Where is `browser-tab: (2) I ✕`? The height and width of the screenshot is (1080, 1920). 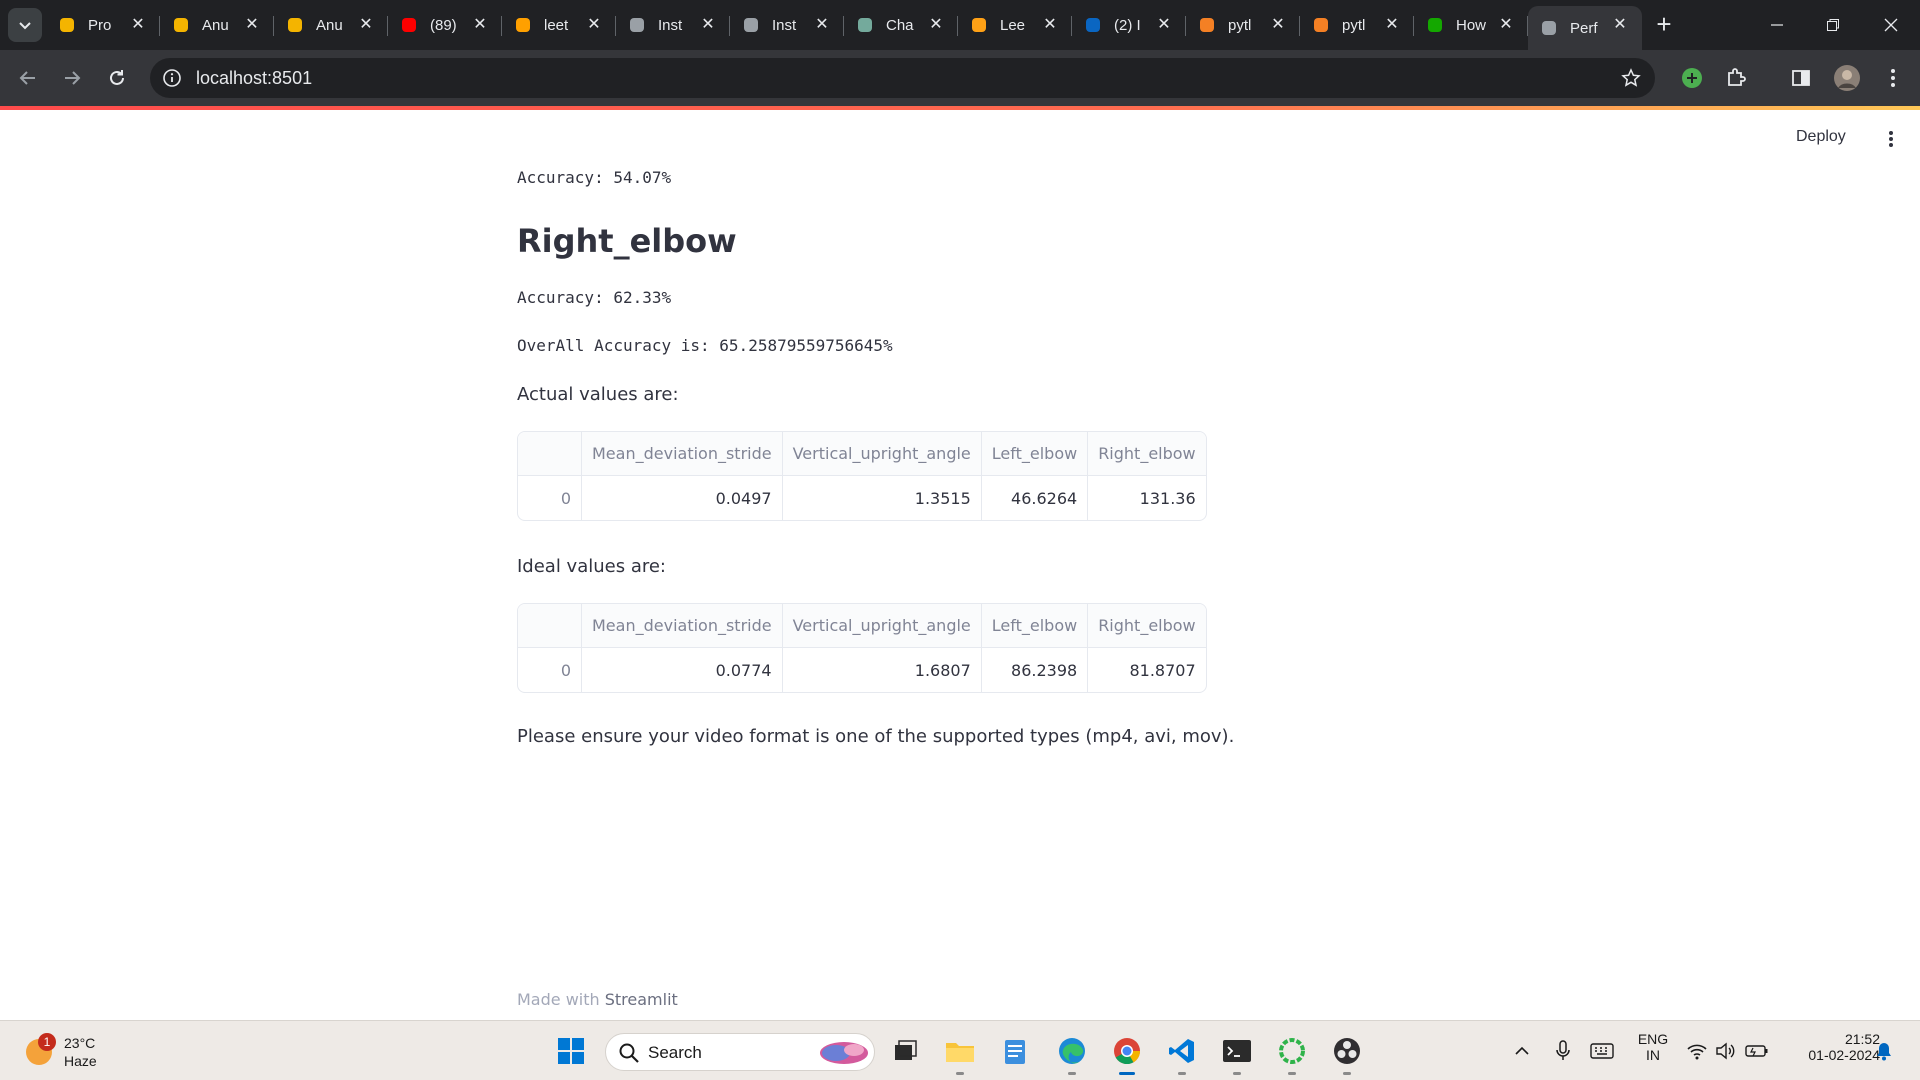 browser-tab: (2) I ✕ is located at coordinates (1129, 25).